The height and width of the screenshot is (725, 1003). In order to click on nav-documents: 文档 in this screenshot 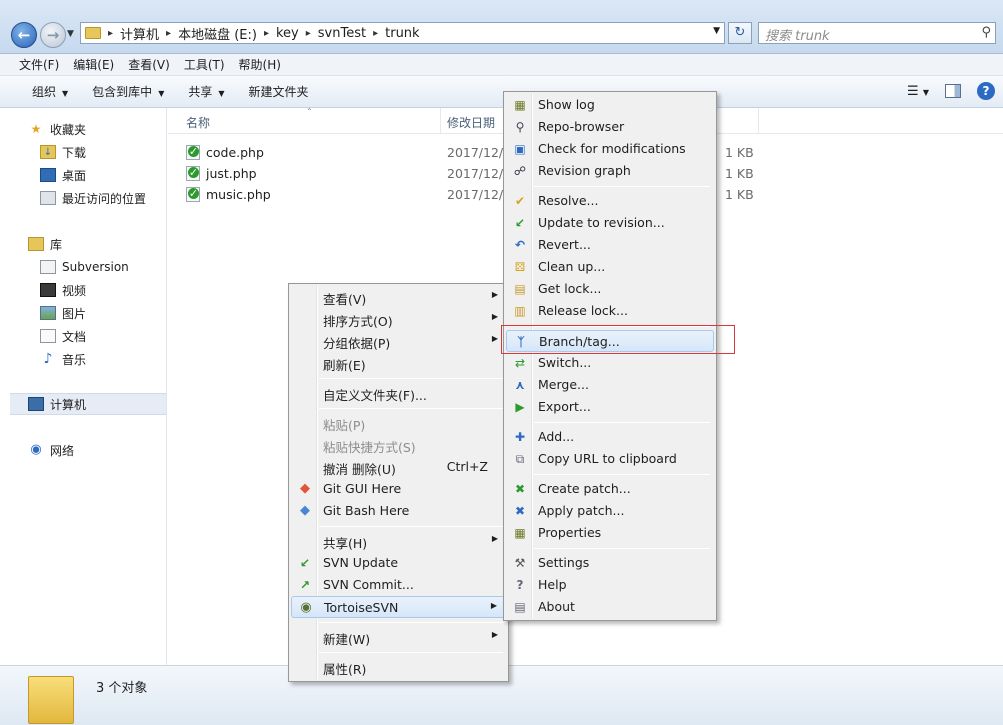, I will do `click(103, 336)`.